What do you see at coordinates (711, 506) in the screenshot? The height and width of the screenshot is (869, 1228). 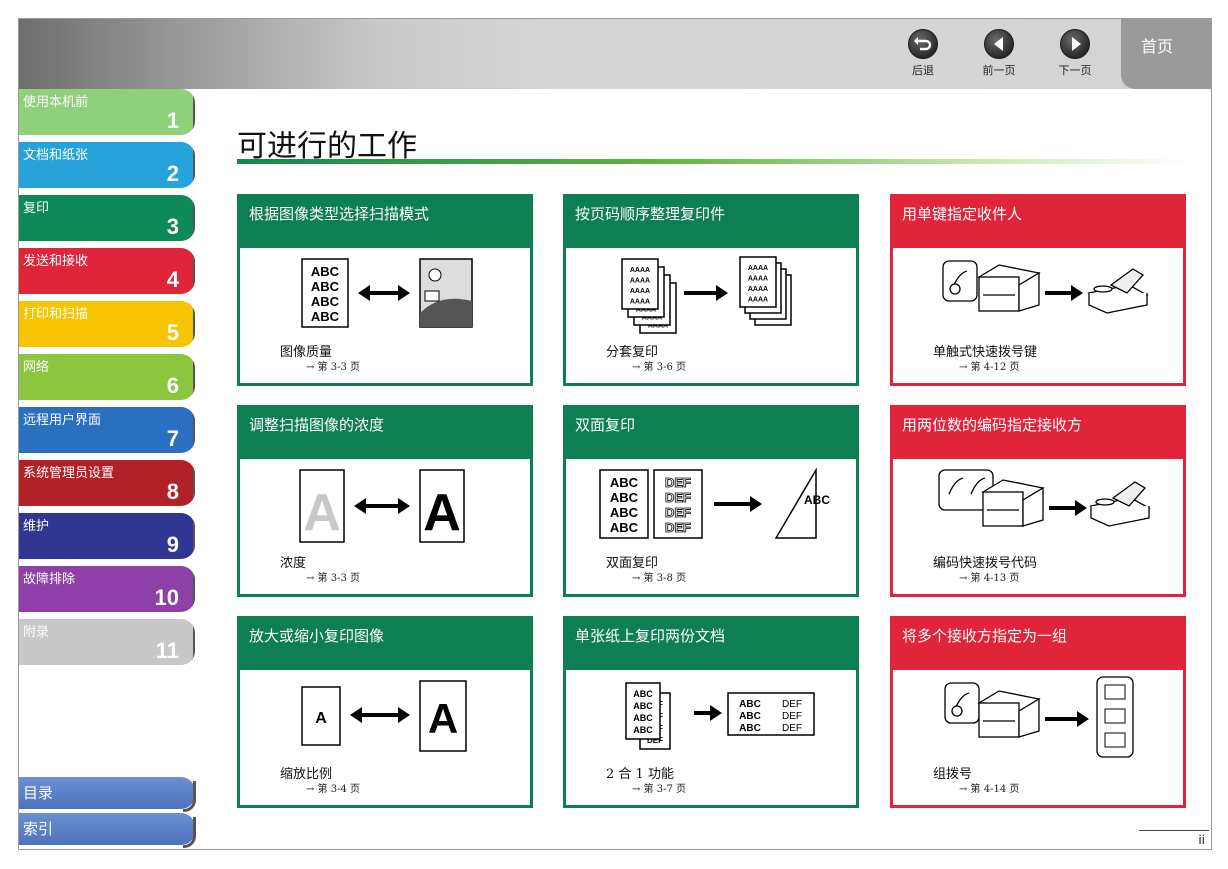 I see `two-sided-illustration: ABC ABC ABC ABC DEF DEF DEF DEF ABC` at bounding box center [711, 506].